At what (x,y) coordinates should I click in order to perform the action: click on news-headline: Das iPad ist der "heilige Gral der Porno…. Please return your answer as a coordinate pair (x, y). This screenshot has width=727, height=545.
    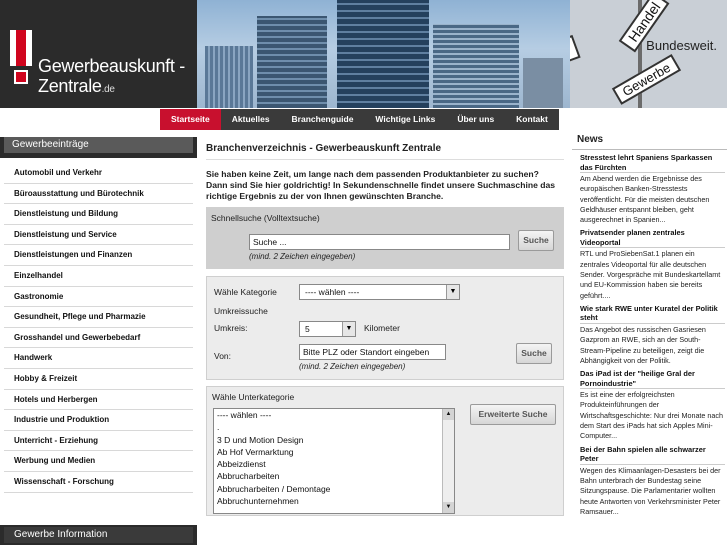
    Looking at the image, I should click on (652, 378).